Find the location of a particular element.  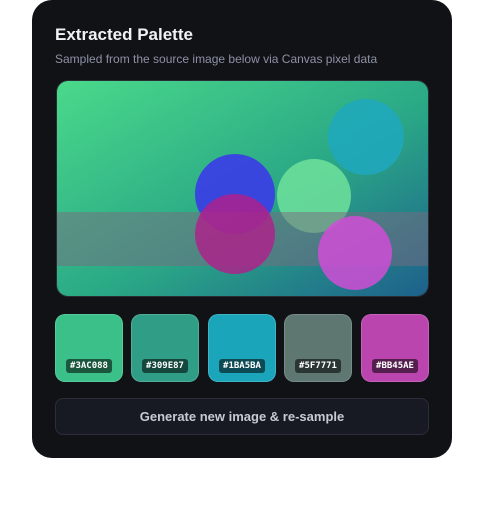

generate-resample-button: Generate new image & re-sample is located at coordinates (242, 416).